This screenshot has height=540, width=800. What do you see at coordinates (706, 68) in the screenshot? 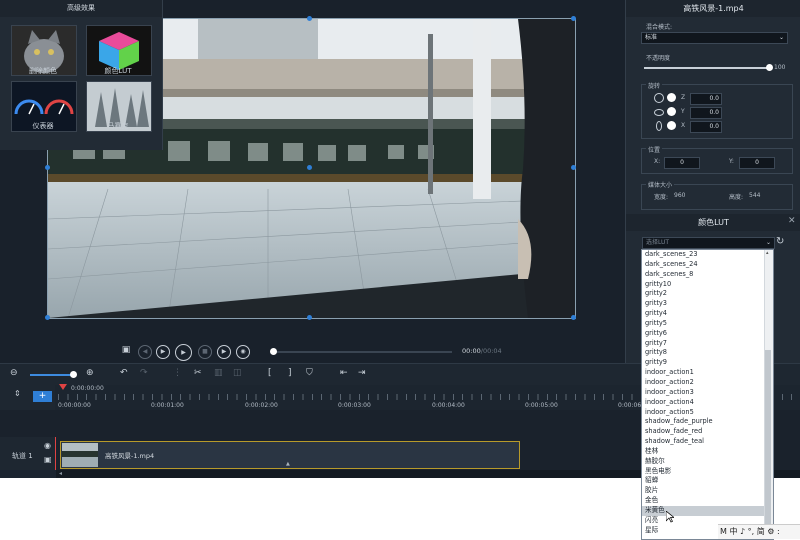
I see `opacity-slider` at bounding box center [706, 68].